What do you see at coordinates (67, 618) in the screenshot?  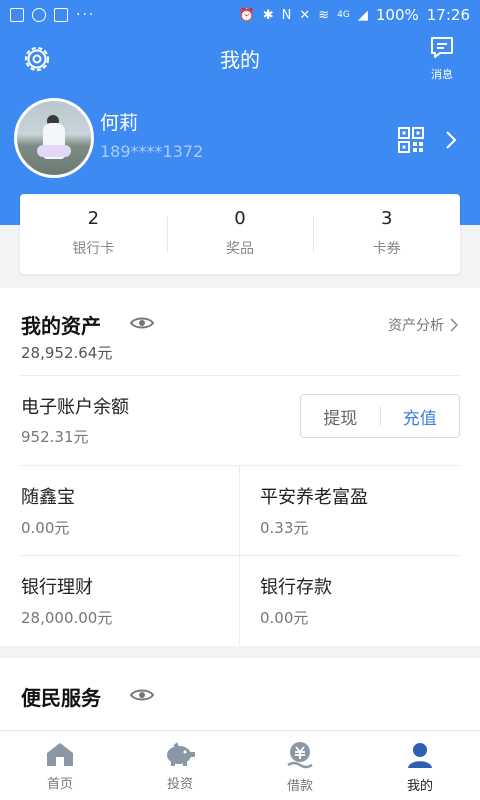 I see `asset-item-value: 28,000.00元` at bounding box center [67, 618].